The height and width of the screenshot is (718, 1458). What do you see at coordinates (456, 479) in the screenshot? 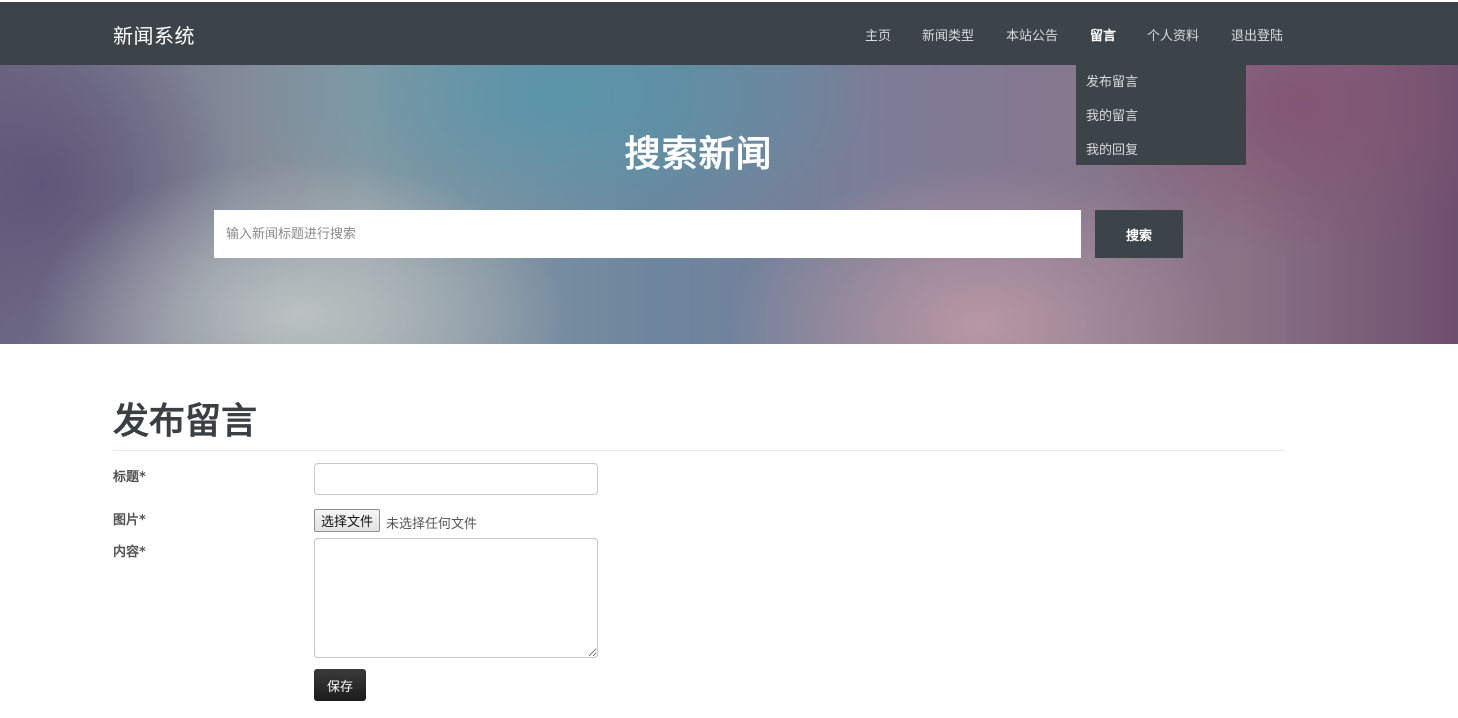
I see `title-input` at bounding box center [456, 479].